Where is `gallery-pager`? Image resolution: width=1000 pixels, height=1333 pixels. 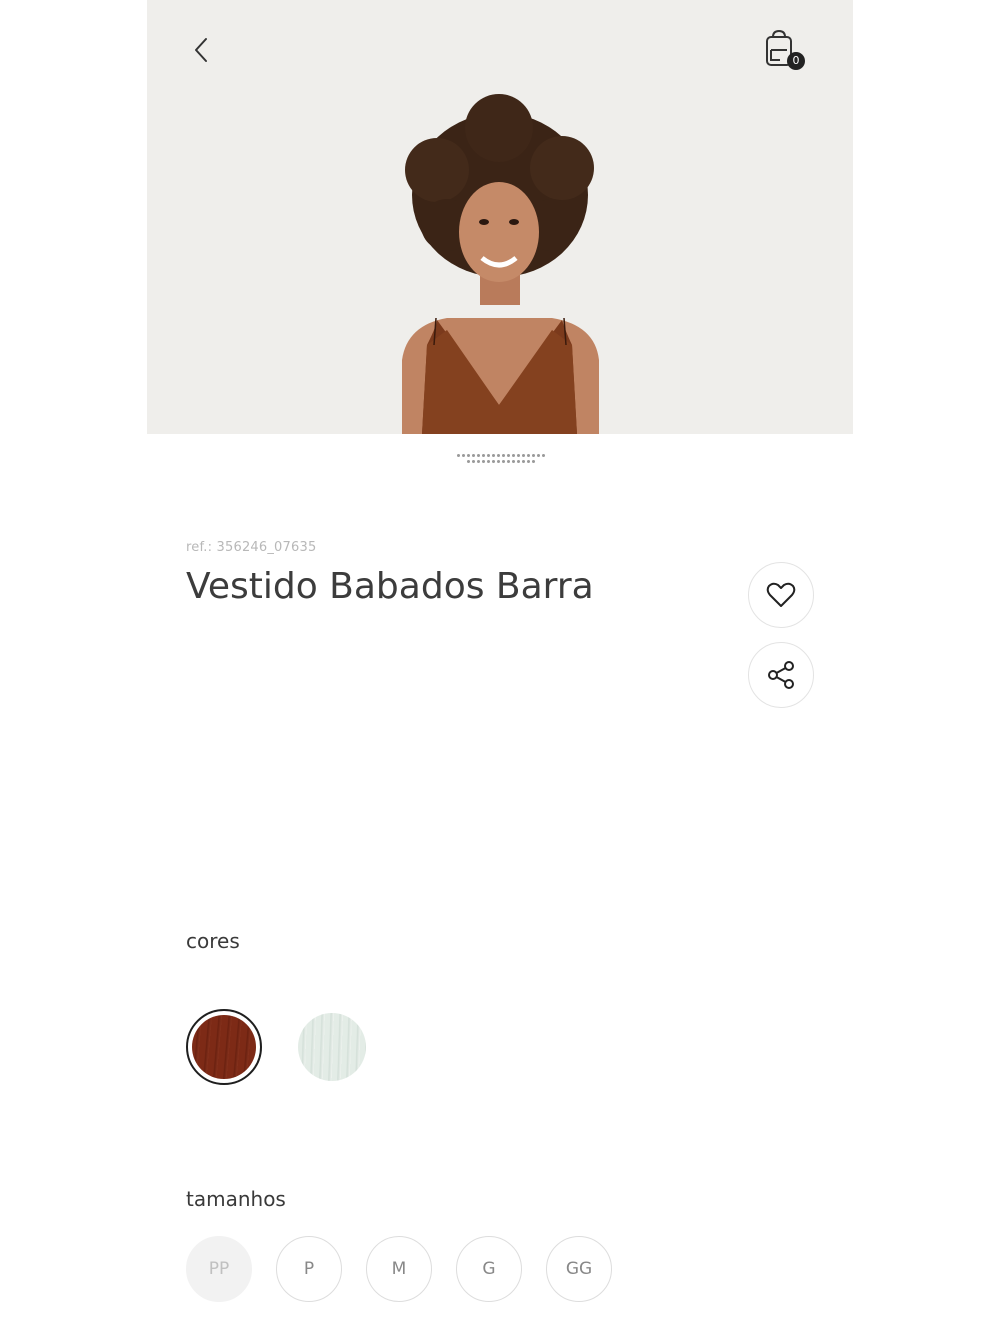 gallery-pager is located at coordinates (501, 459).